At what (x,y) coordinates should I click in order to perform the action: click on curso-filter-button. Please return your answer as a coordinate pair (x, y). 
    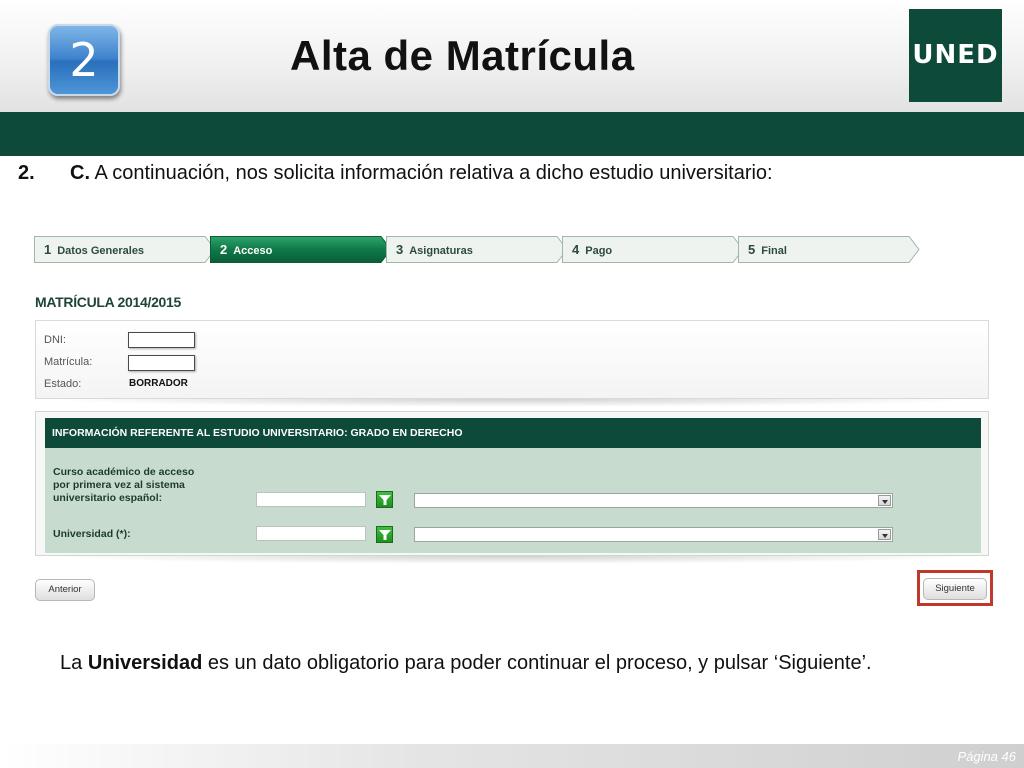
    Looking at the image, I should click on (384, 499).